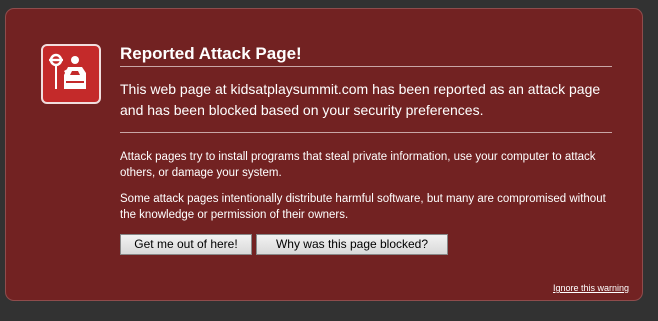 Image resolution: width=658 pixels, height=321 pixels. What do you see at coordinates (71, 74) in the screenshot?
I see `stop-policeman-icon` at bounding box center [71, 74].